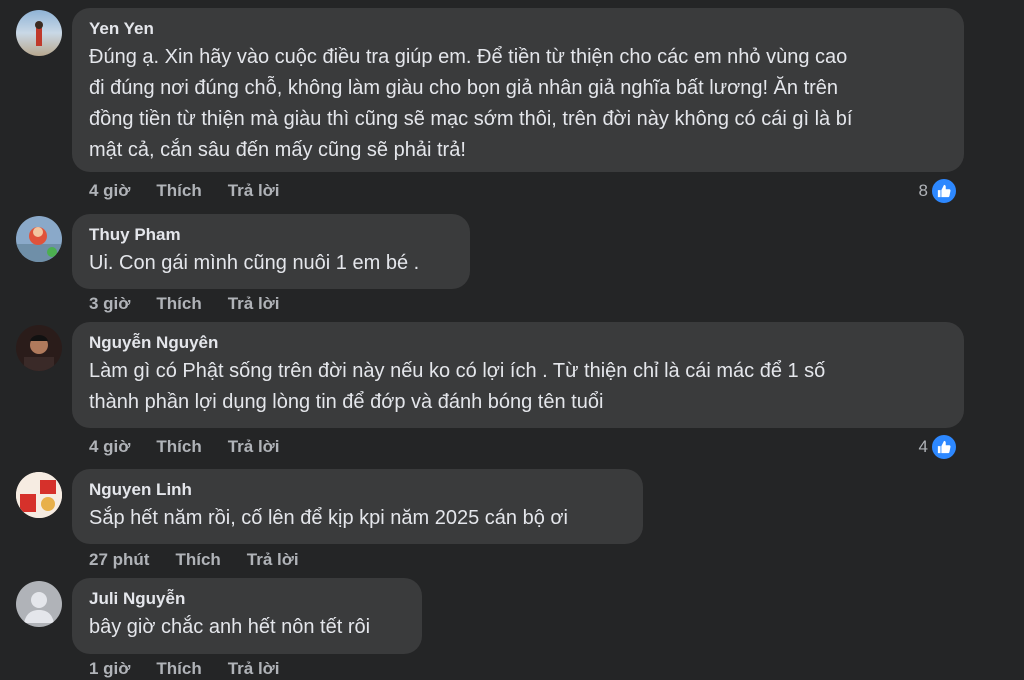  I want to click on comment-text: bây giờ chắc anh hết nôn tết rôi, so click(230, 627).